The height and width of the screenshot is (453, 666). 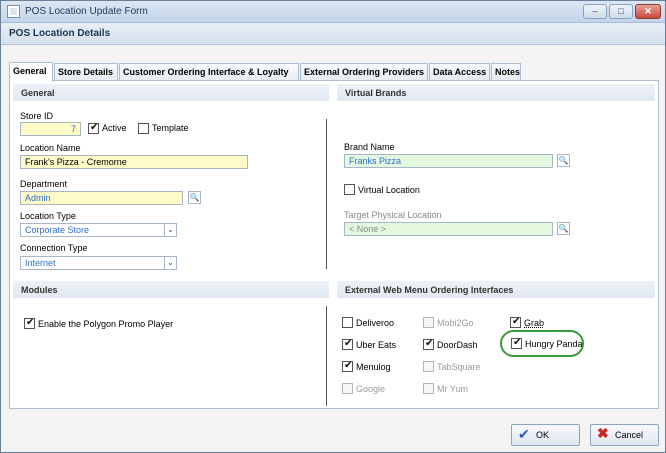 What do you see at coordinates (209, 72) in the screenshot?
I see `tab-customer-ordering: Customer Ordering Interface & Loyalty` at bounding box center [209, 72].